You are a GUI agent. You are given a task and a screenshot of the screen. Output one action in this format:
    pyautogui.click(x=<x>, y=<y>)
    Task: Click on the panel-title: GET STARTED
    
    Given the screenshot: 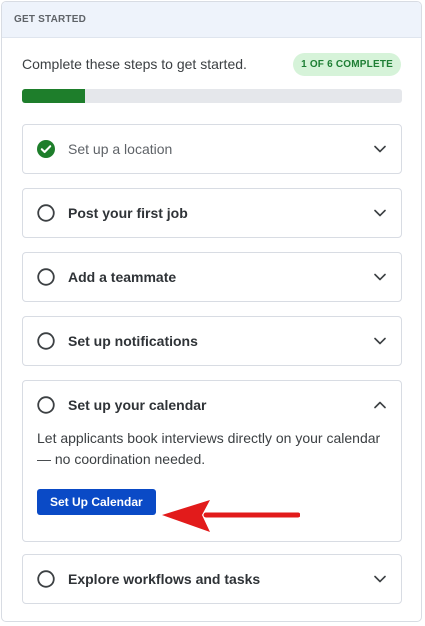 What is the action you would take?
    pyautogui.click(x=50, y=19)
    